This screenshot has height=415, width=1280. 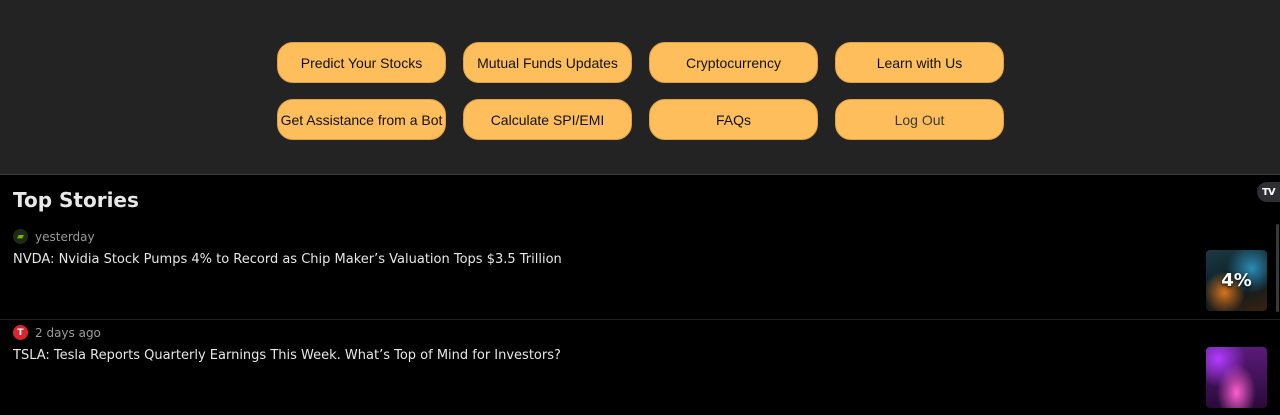 I want to click on thumbnail-label: 4%, so click(x=1236, y=280).